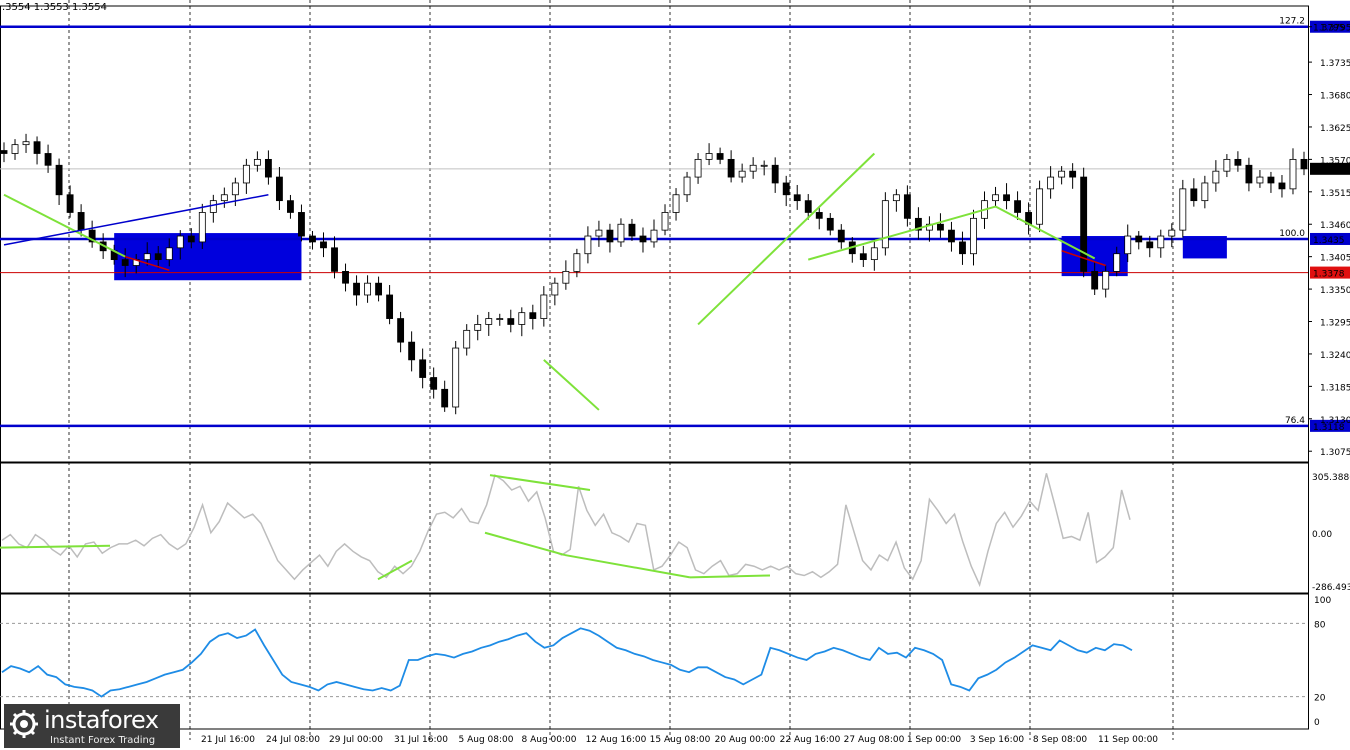 Image resolution: width=1350 pixels, height=750 pixels. What do you see at coordinates (24, 724) in the screenshot?
I see `gear-logo-icon` at bounding box center [24, 724].